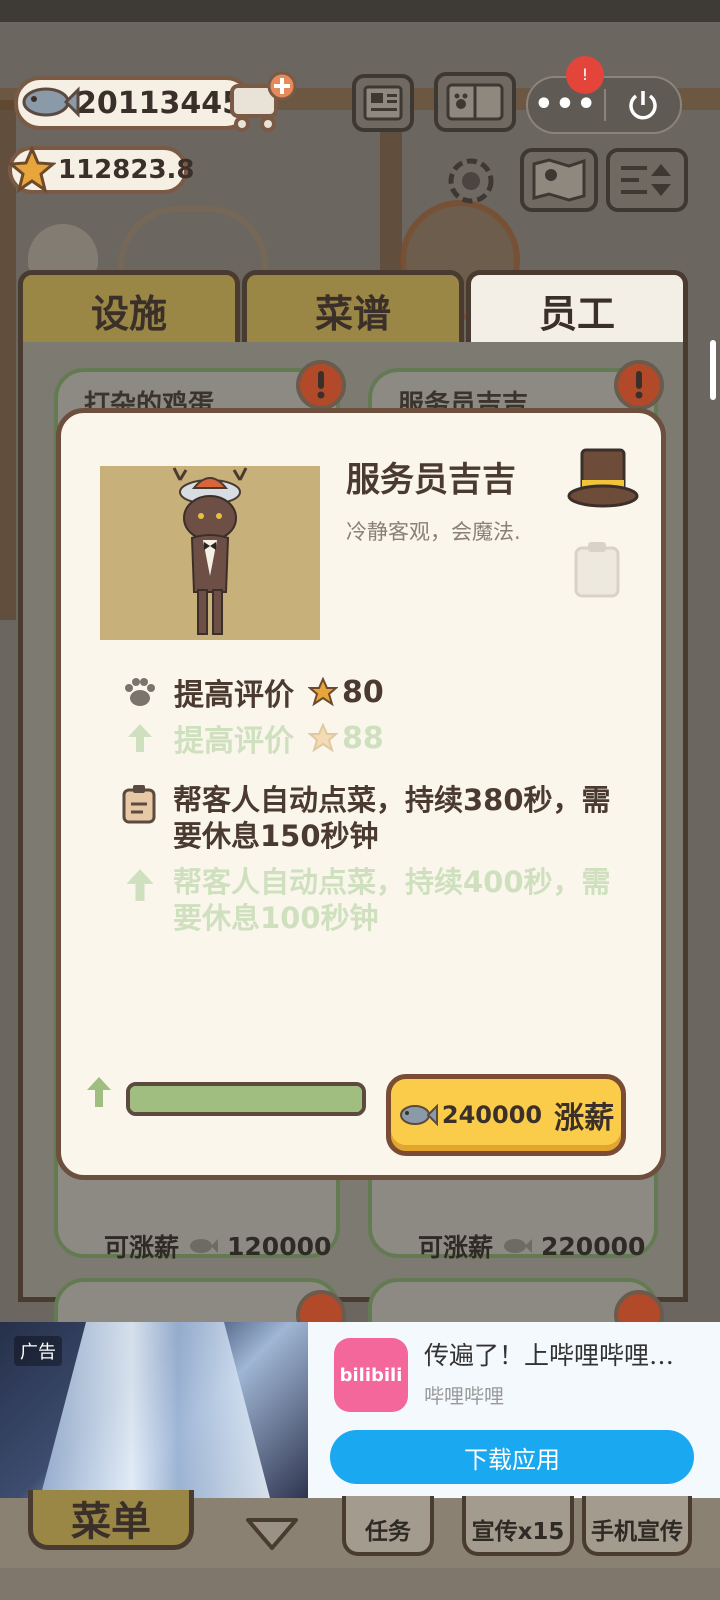 This screenshot has height=1600, width=720. I want to click on map-icon, so click(559, 180).